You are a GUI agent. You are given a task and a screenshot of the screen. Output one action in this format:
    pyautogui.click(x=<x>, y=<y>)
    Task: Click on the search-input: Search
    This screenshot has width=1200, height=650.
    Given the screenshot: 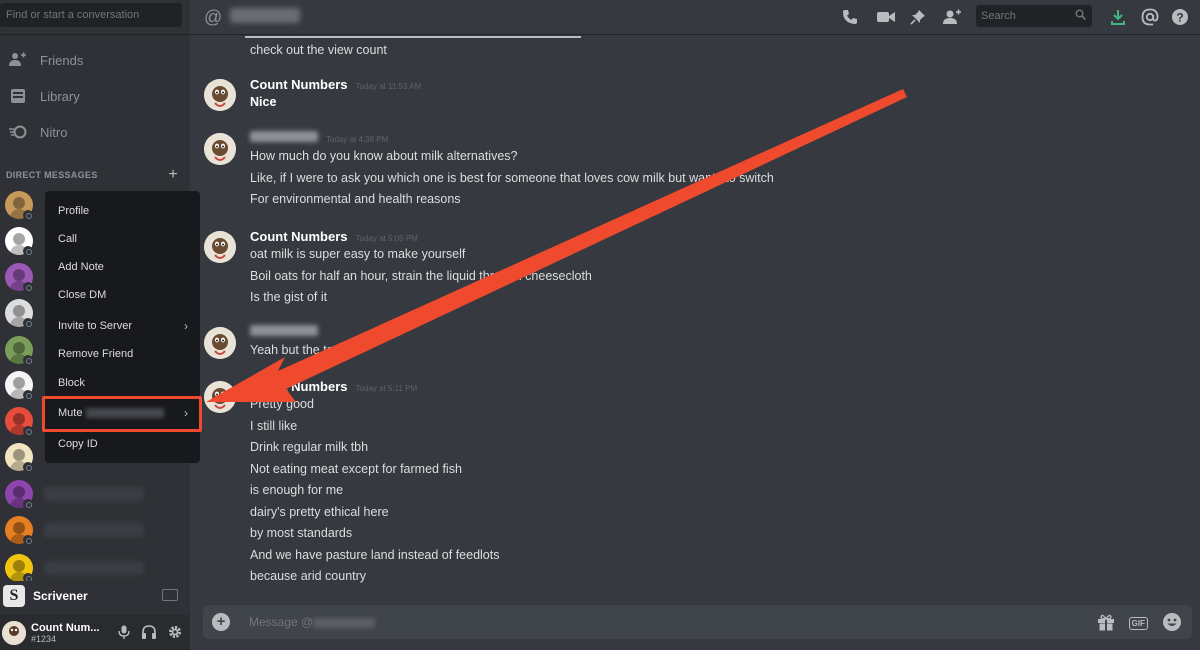 What is the action you would take?
    pyautogui.click(x=1034, y=16)
    